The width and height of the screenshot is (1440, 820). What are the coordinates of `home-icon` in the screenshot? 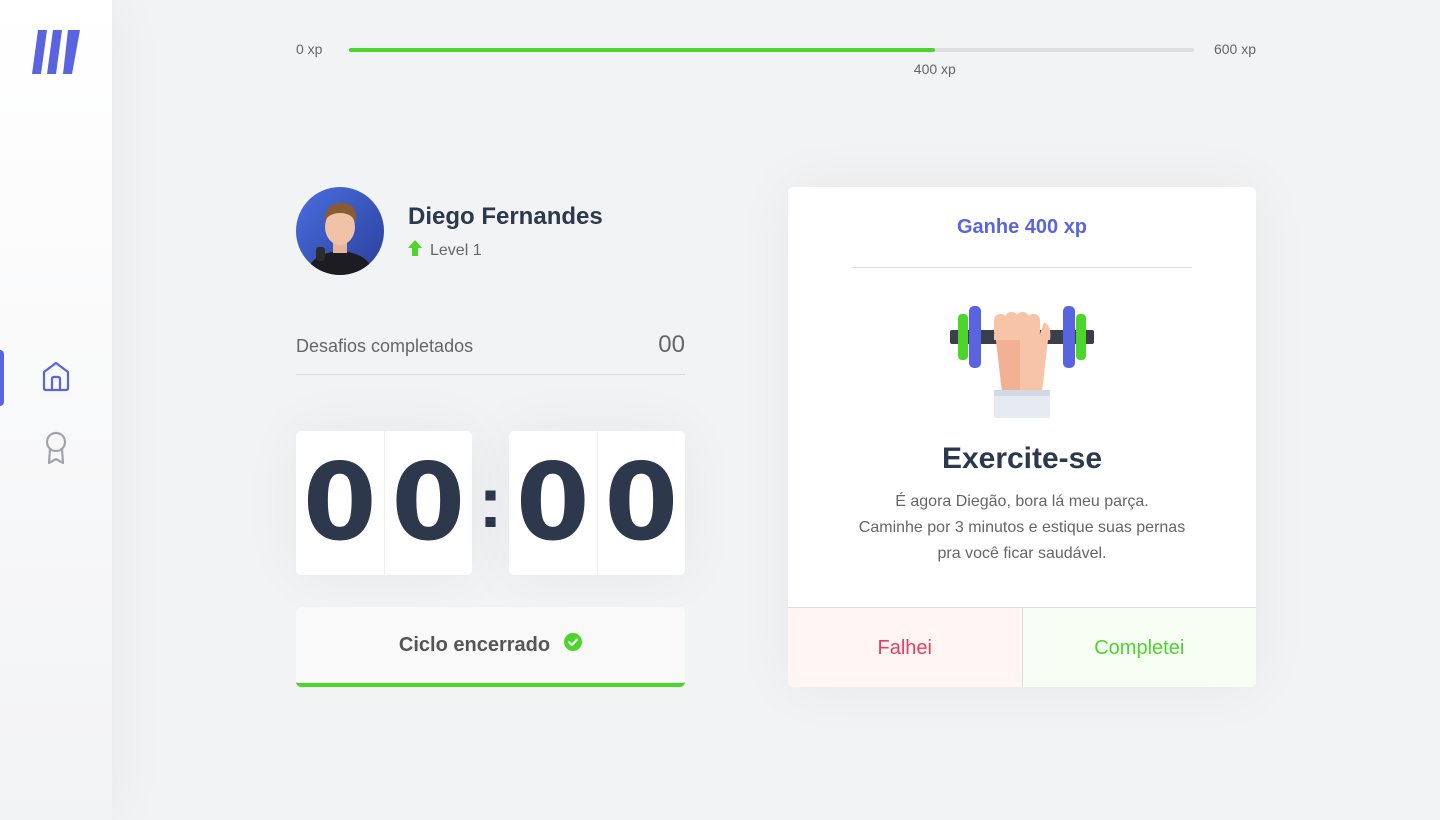 It's located at (56, 378).